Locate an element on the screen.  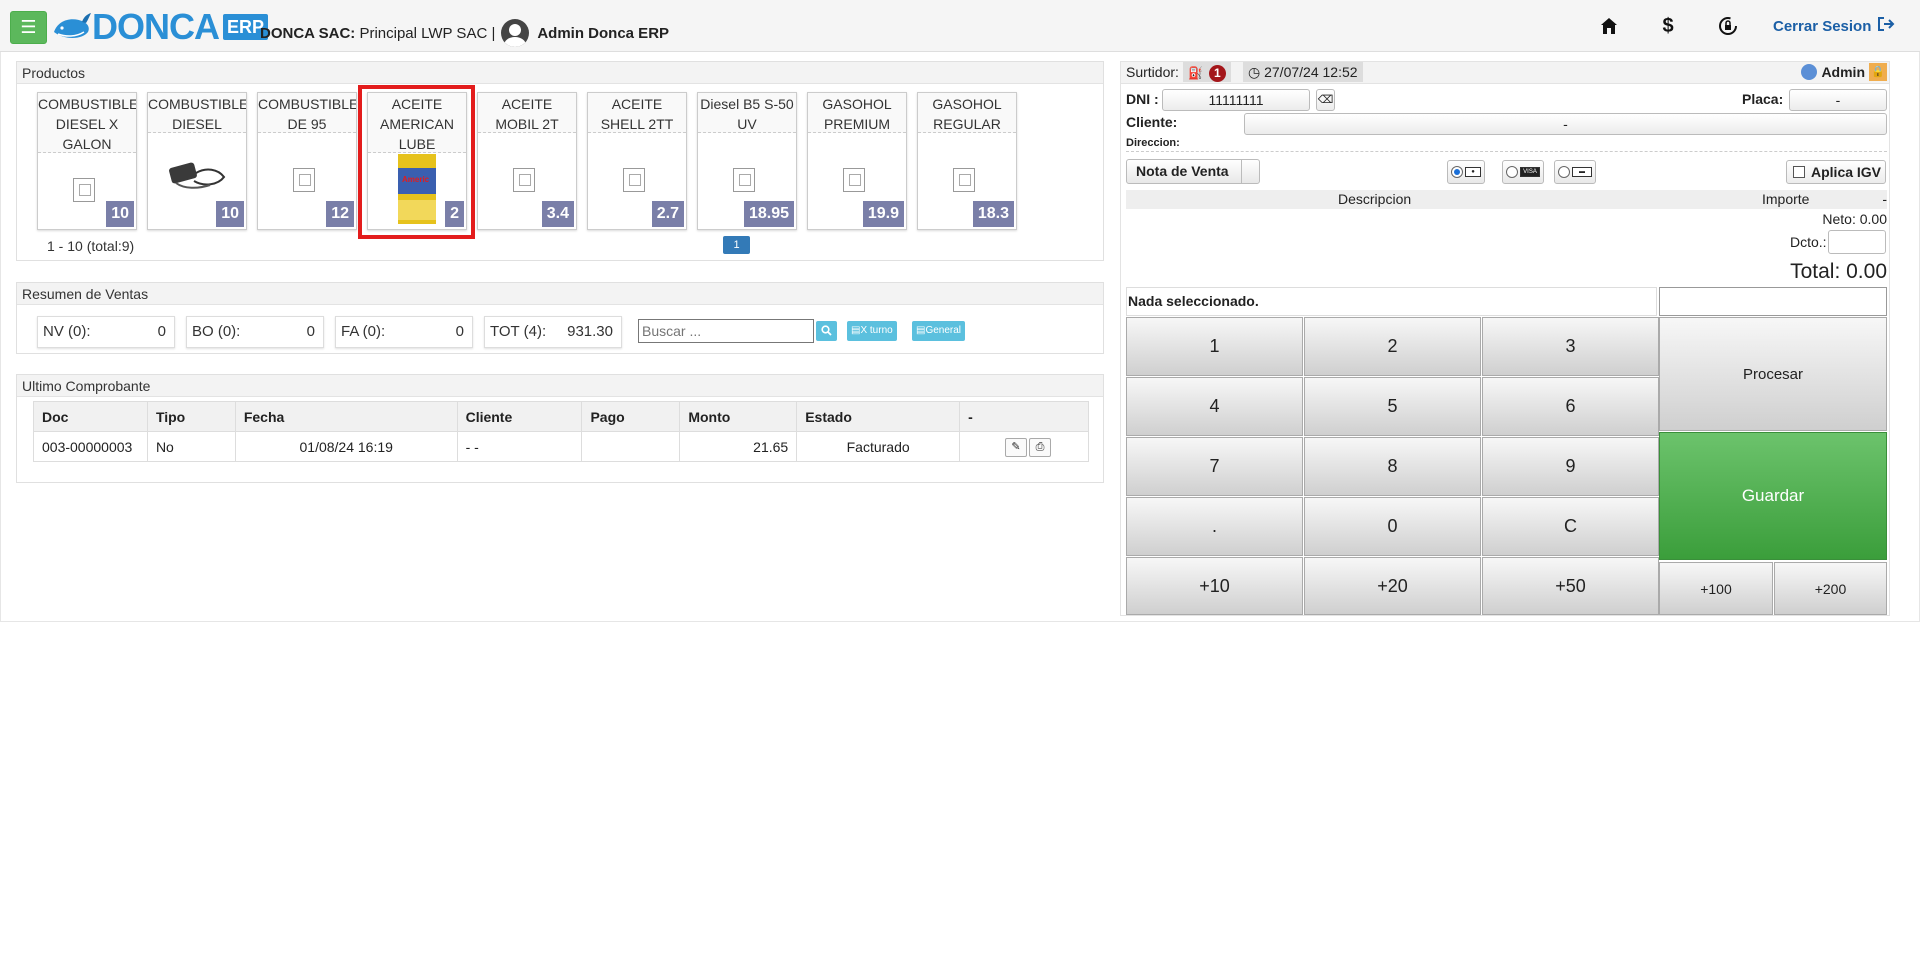
key-plus10: +10 is located at coordinates (1214, 586).